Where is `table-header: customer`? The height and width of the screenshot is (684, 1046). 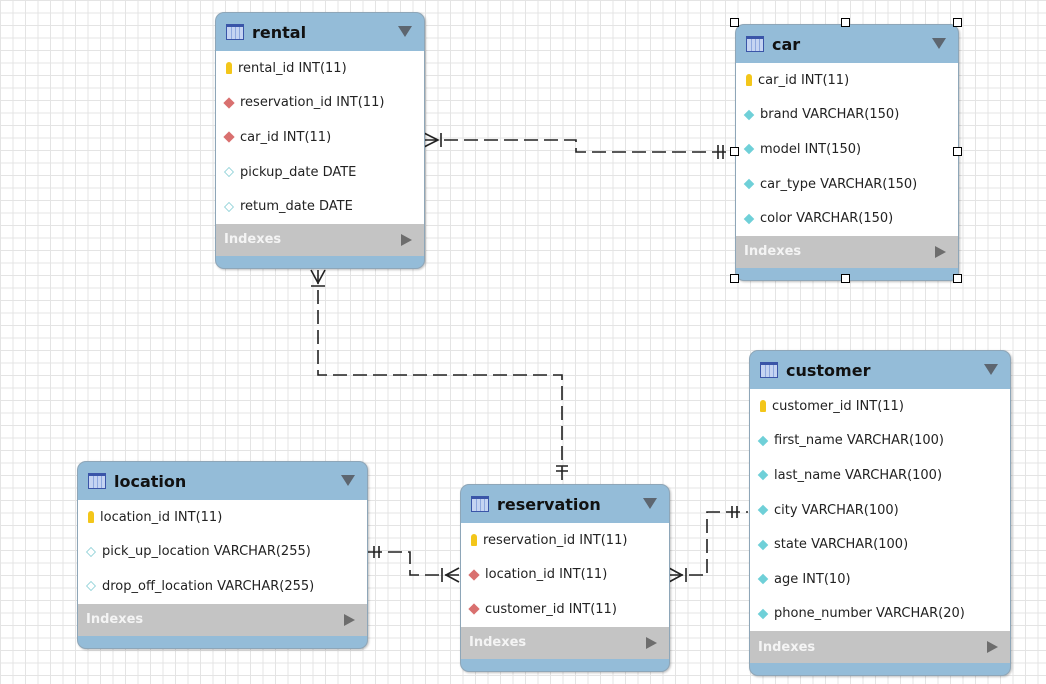
table-header: customer is located at coordinates (880, 370).